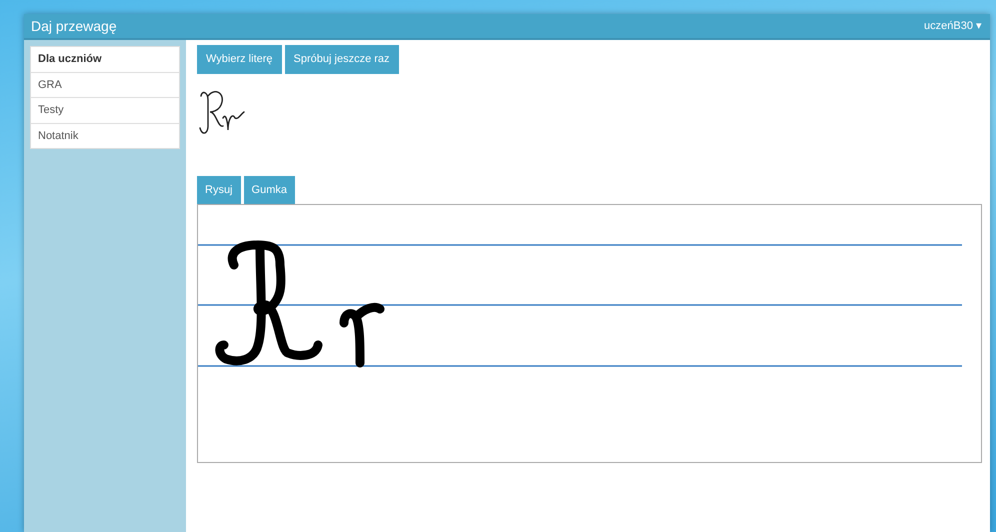 This screenshot has height=532, width=996. What do you see at coordinates (953, 26) in the screenshot?
I see `user-menu: uczeńB30 ▾` at bounding box center [953, 26].